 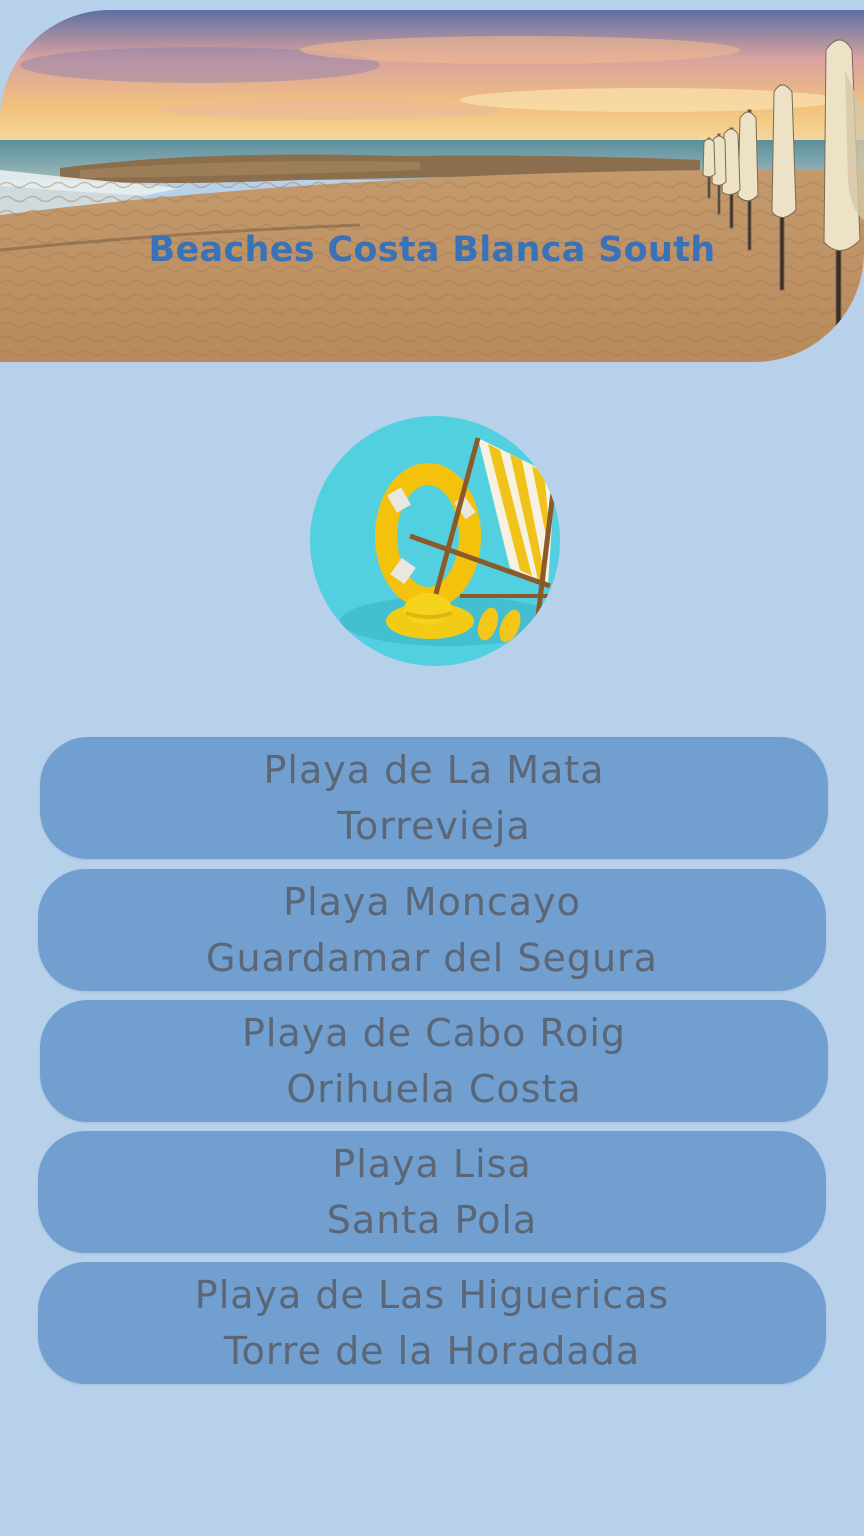 What do you see at coordinates (432, 250) in the screenshot?
I see `page-title: Beaches Costa Blanca South` at bounding box center [432, 250].